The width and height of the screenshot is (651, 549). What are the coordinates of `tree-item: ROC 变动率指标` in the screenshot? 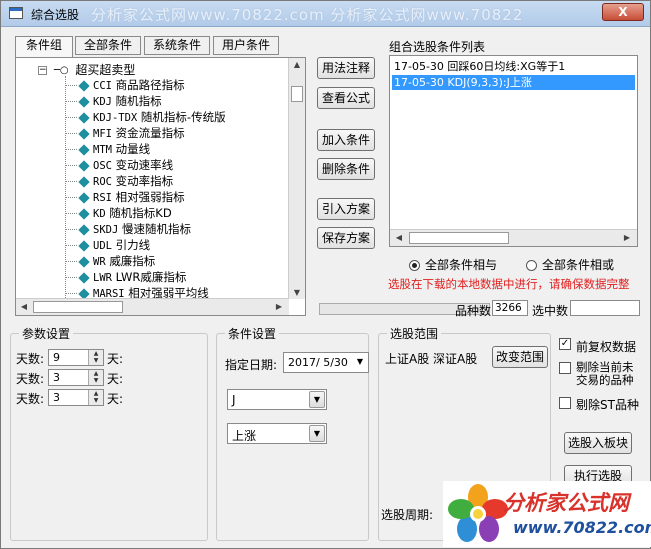 It's located at (119, 181).